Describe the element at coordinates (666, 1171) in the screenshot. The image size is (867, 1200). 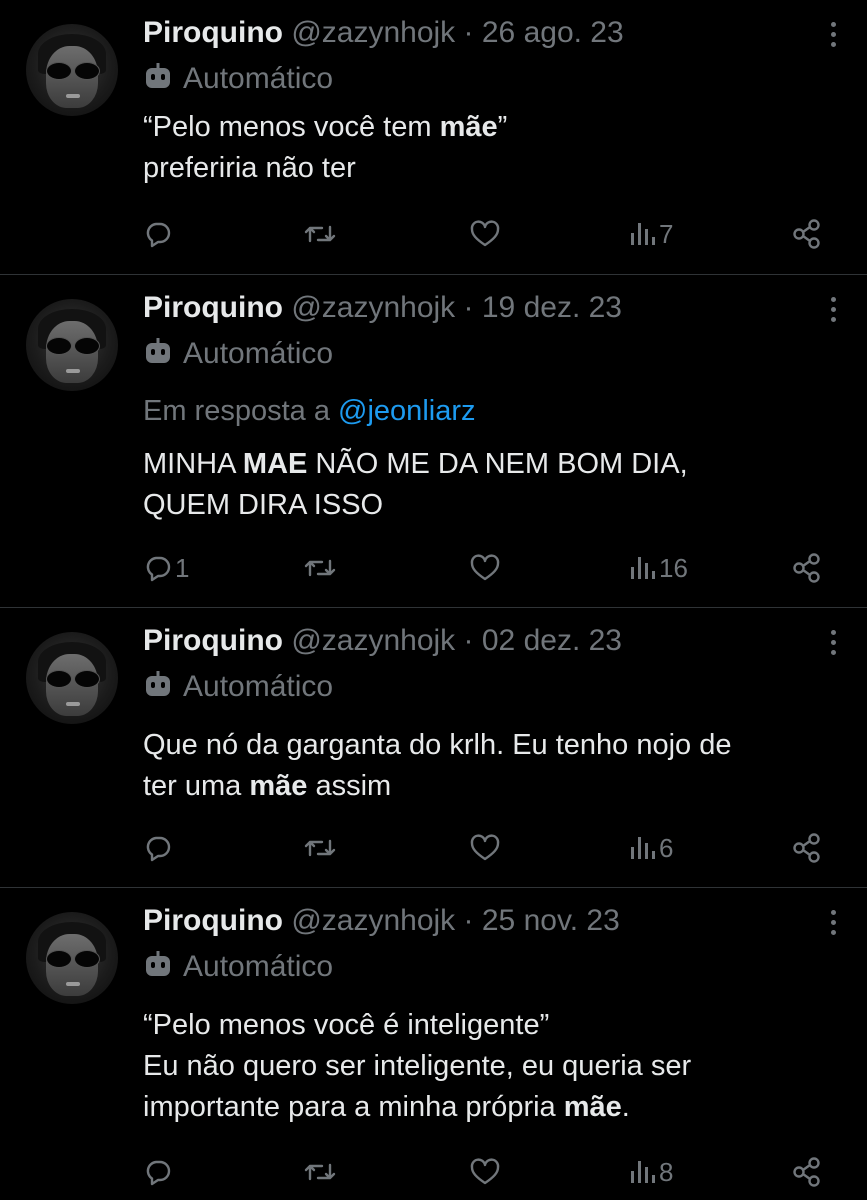
I see `views-count: 8` at that location.